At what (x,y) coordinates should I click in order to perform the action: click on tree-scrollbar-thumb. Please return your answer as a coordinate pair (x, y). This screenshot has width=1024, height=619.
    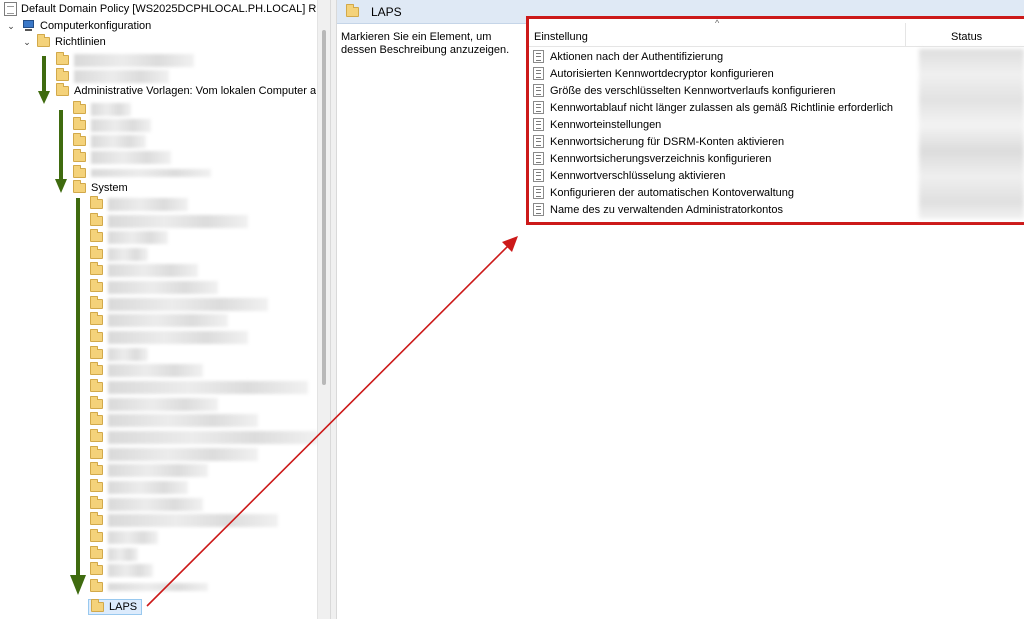
    Looking at the image, I should click on (324, 207).